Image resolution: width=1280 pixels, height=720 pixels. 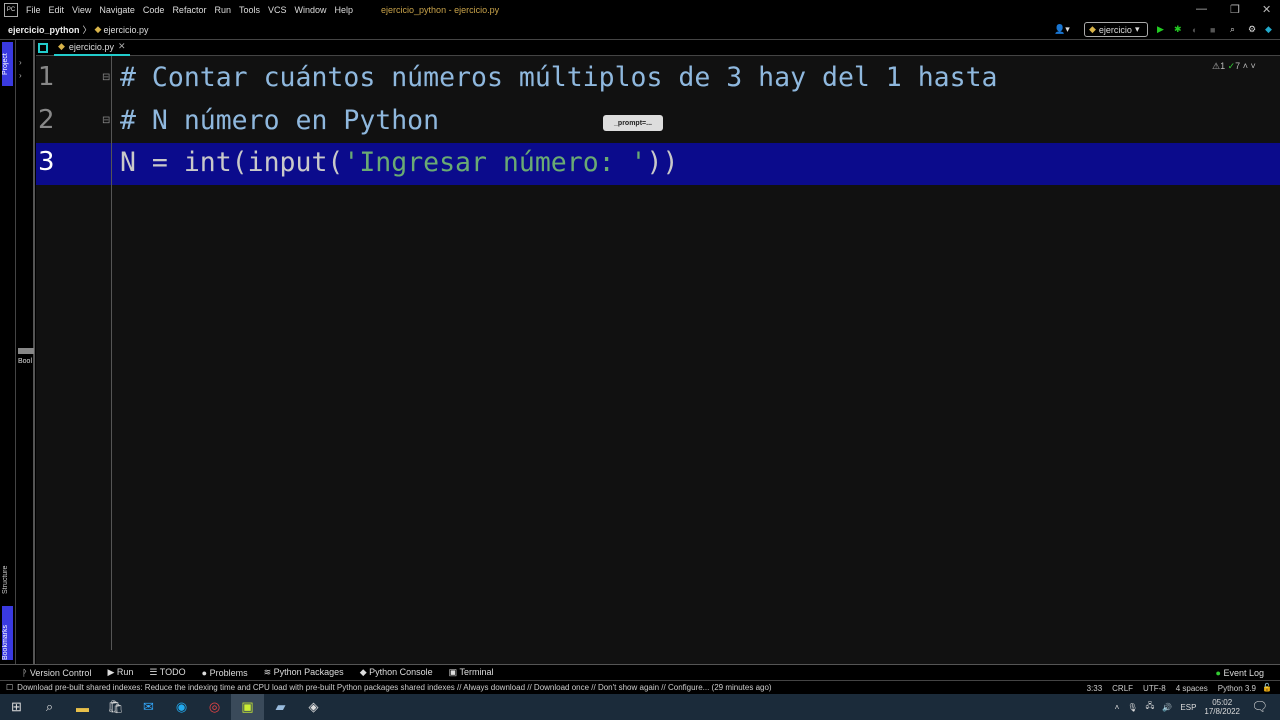 I want to click on code-string: 'Ingresar número: ', so click(x=495, y=162).